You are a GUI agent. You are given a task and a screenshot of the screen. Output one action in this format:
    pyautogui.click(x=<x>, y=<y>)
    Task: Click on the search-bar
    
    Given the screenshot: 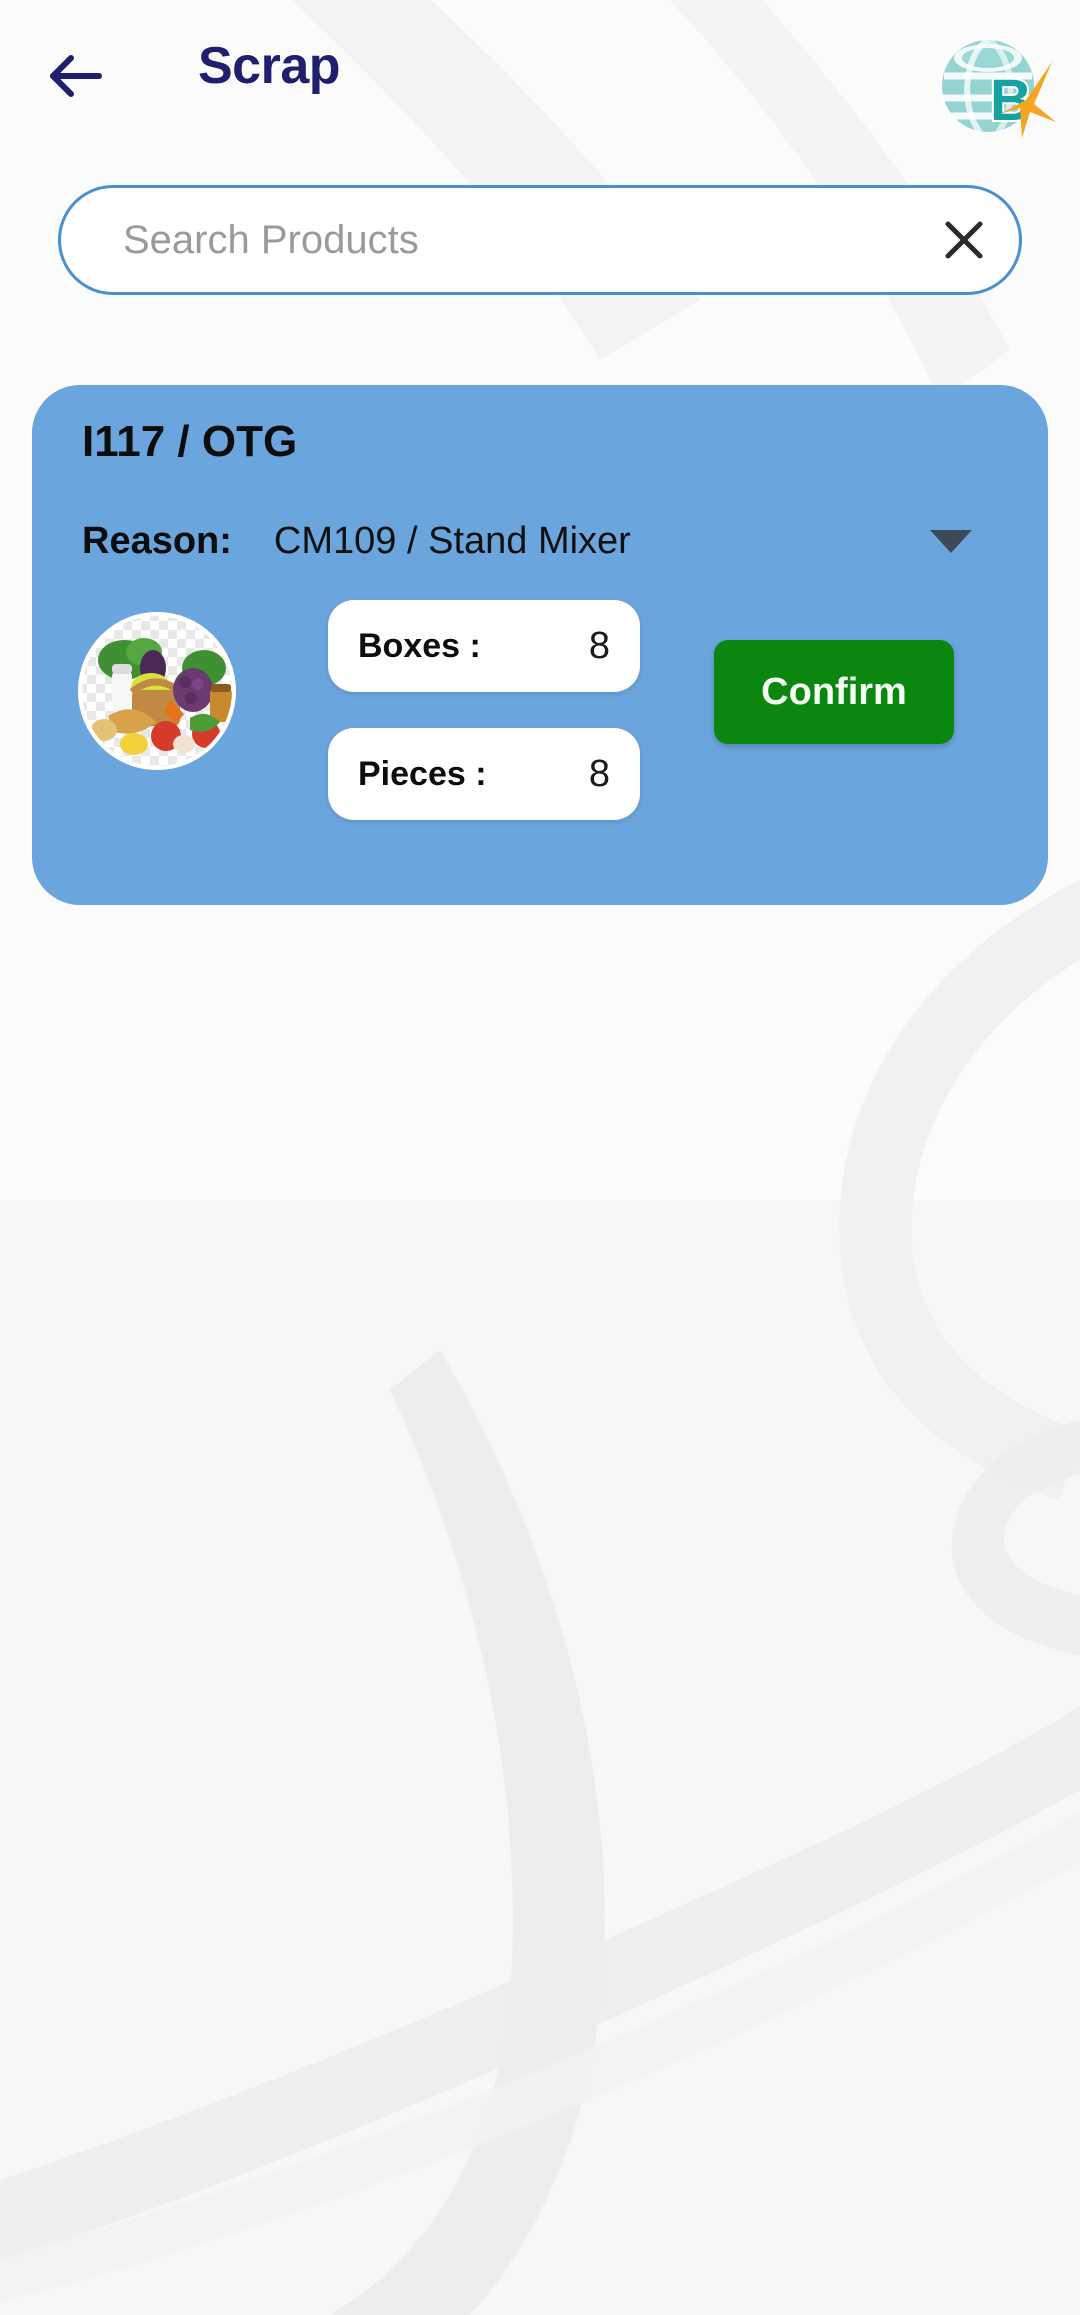 What is the action you would take?
    pyautogui.click(x=540, y=240)
    